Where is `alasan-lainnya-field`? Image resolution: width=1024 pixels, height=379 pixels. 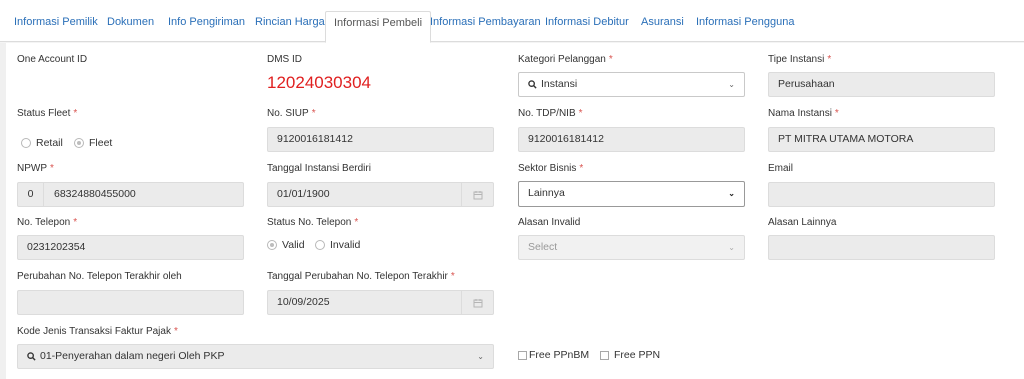 alasan-lainnya-field is located at coordinates (881, 247).